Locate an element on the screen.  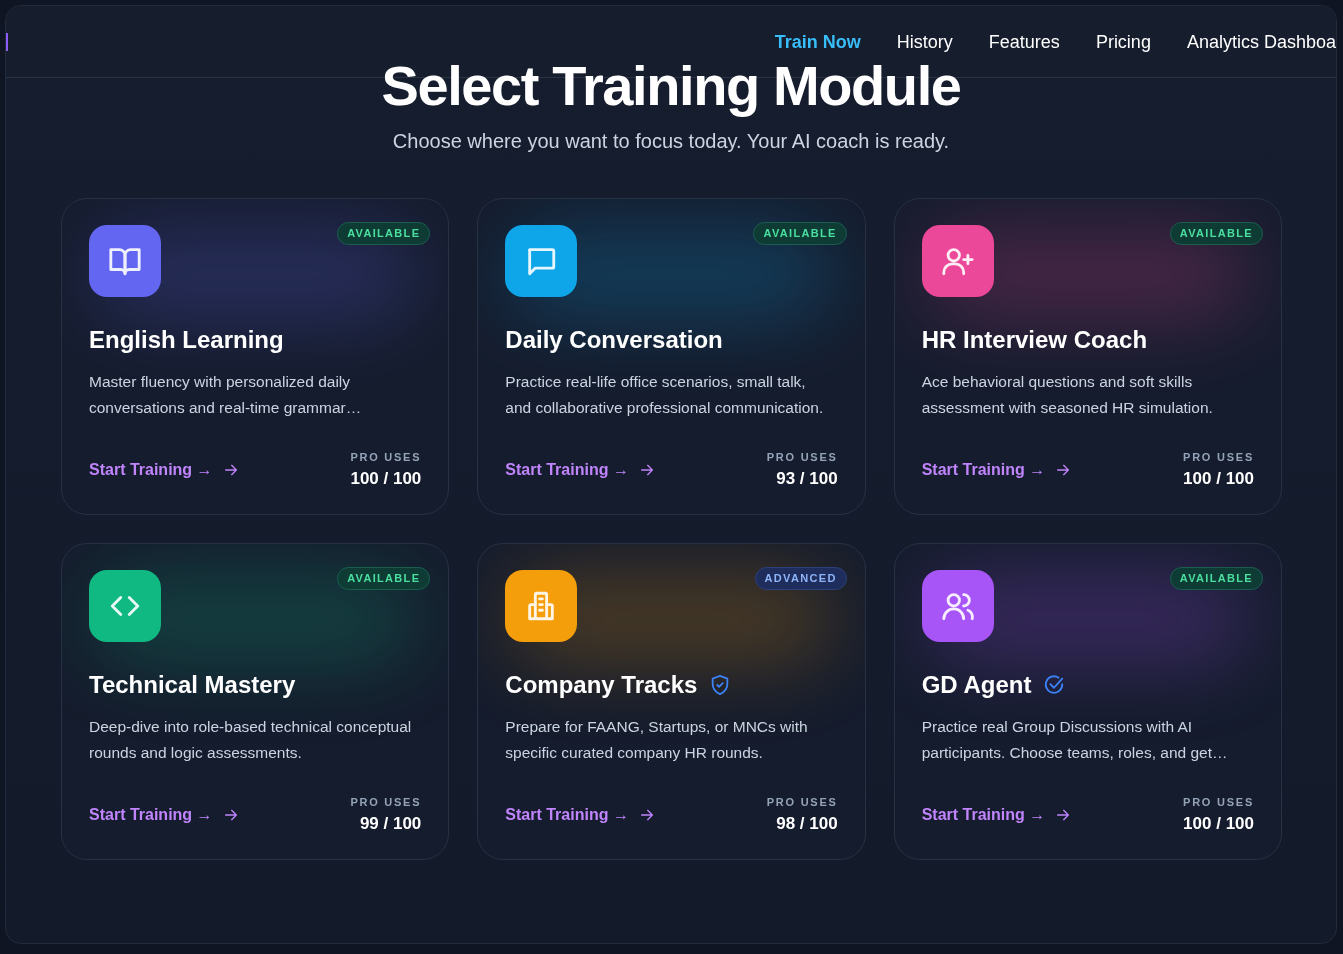
module-title: English Learning is located at coordinates (186, 340).